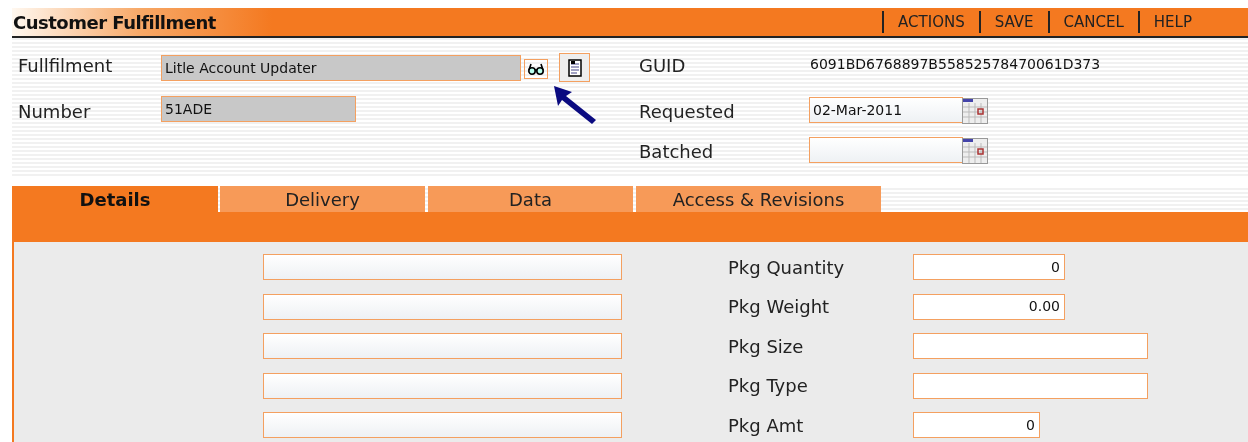 The width and height of the screenshot is (1248, 442). I want to click on number-field: 51ADE, so click(258, 109).